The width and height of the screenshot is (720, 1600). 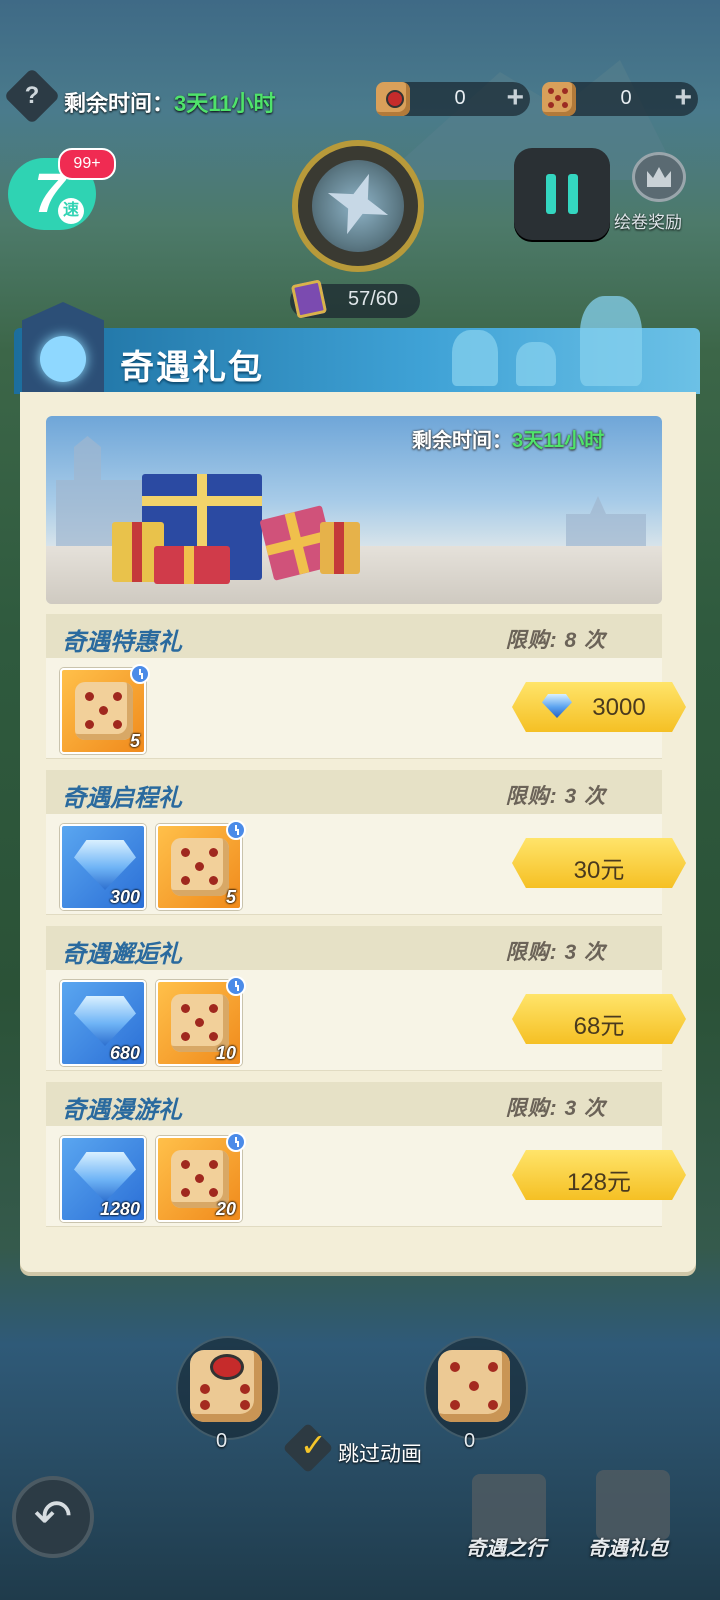 I want to click on dice-item: 20, so click(x=201, y=1177).